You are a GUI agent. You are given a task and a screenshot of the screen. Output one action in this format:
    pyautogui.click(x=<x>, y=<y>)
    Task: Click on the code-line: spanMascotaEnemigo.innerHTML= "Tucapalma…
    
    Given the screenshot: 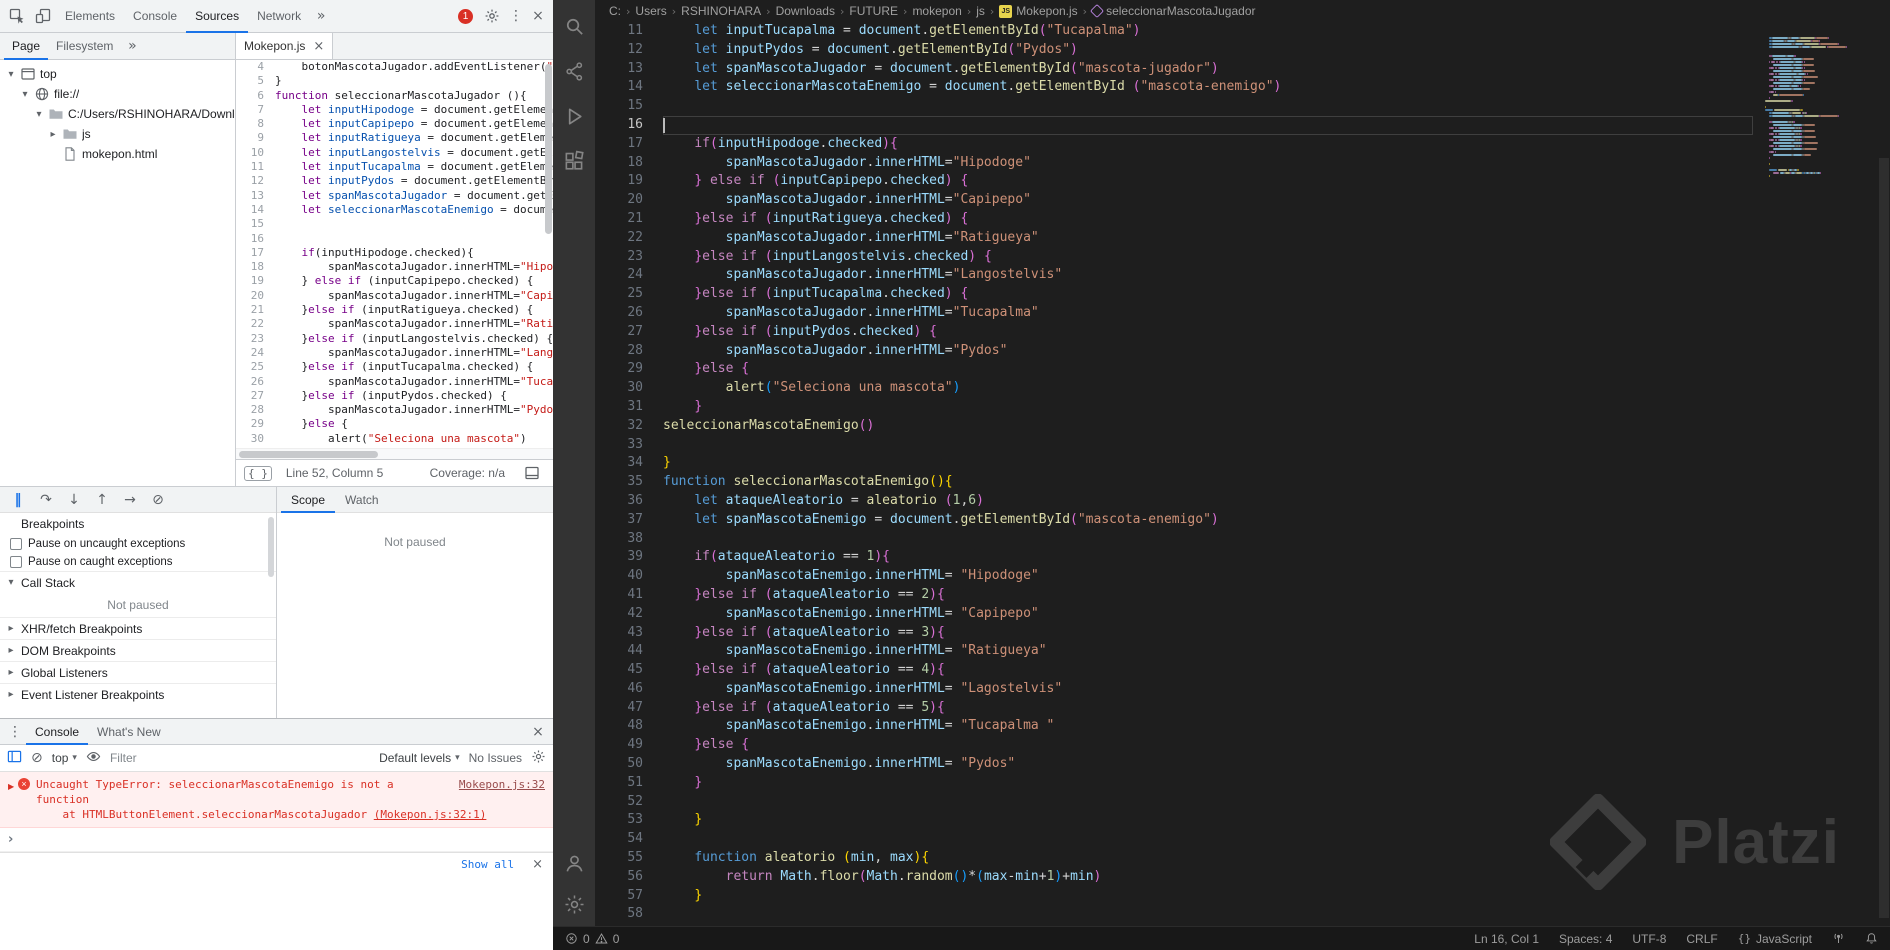 What is the action you would take?
    pyautogui.click(x=1208, y=726)
    